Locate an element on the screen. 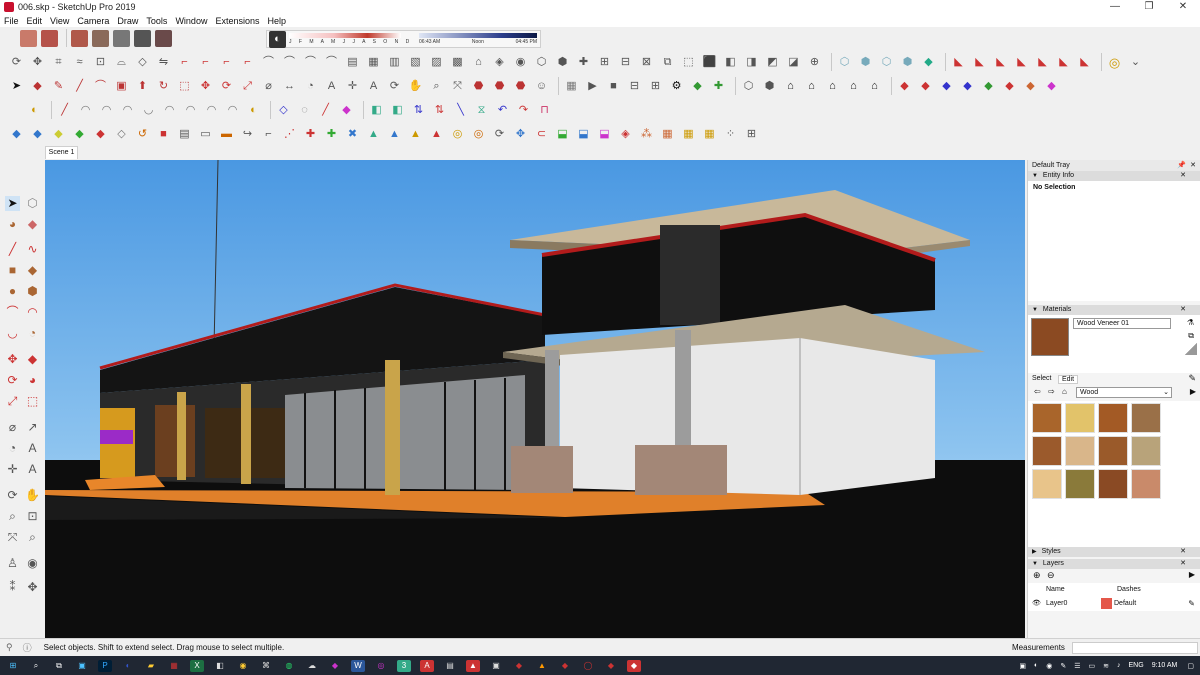 The width and height of the screenshot is (1200, 675). dimension-tool-icon: ↗ is located at coordinates (32, 427).